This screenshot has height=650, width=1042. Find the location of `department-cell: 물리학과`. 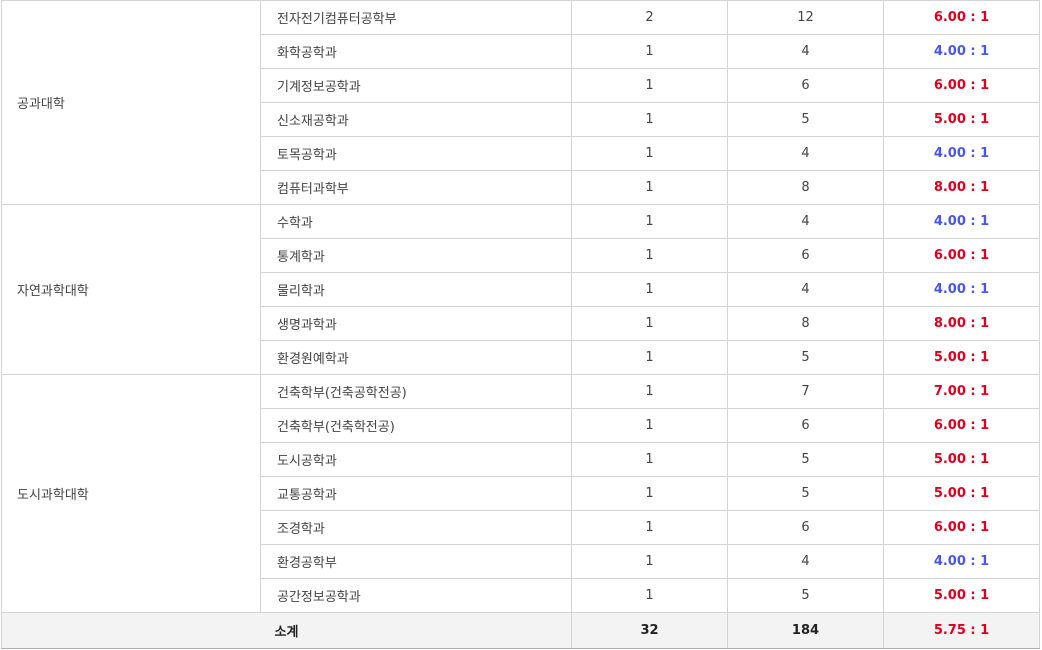

department-cell: 물리학과 is located at coordinates (416, 289).